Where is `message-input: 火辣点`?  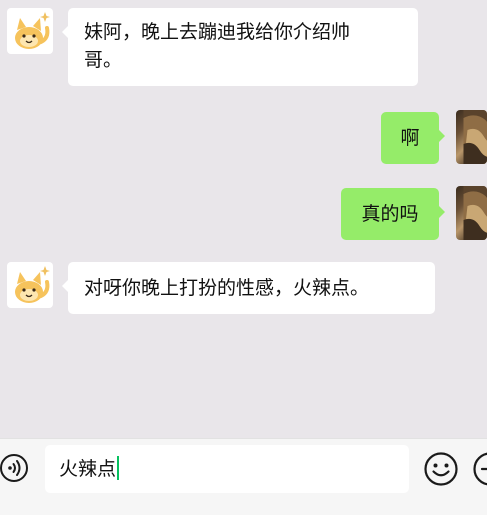 message-input: 火辣点 is located at coordinates (227, 469).